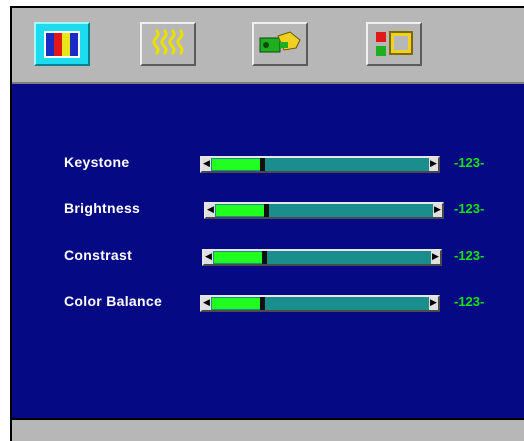  What do you see at coordinates (322, 257) in the screenshot?
I see `contrast-slider: ◀ ▶` at bounding box center [322, 257].